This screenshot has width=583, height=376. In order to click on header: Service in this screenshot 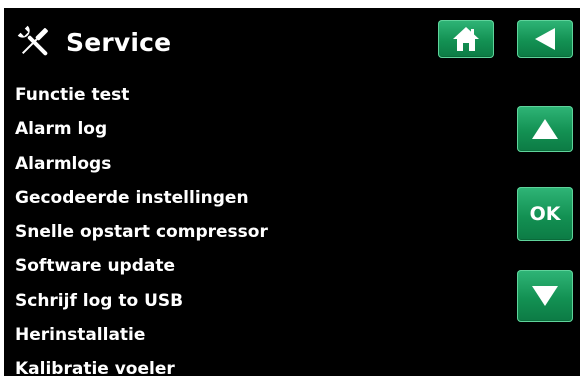, I will do `click(92, 42)`.